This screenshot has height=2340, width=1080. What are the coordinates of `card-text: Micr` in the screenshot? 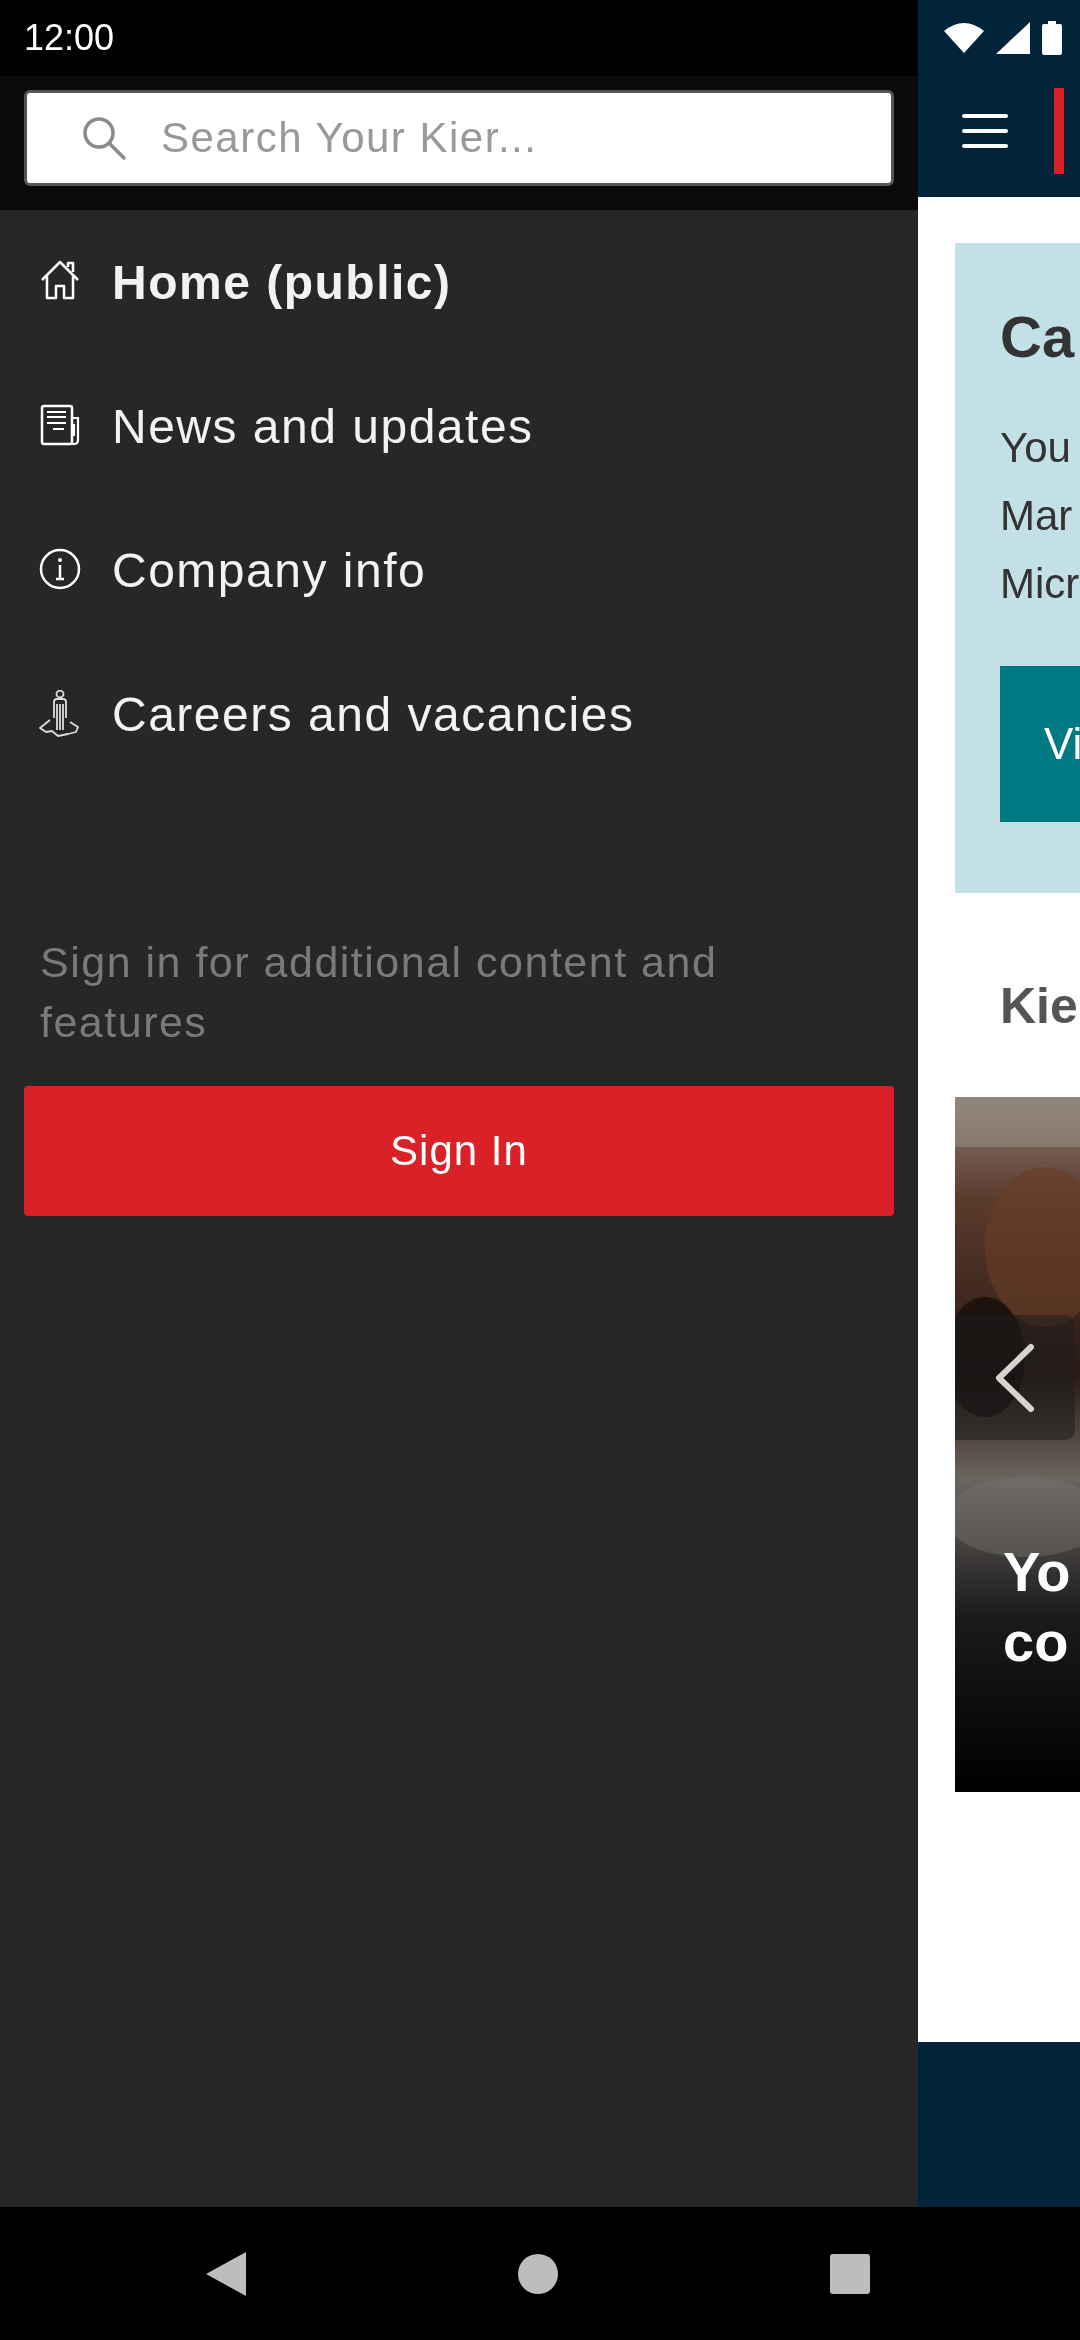 It's located at (1040, 584).